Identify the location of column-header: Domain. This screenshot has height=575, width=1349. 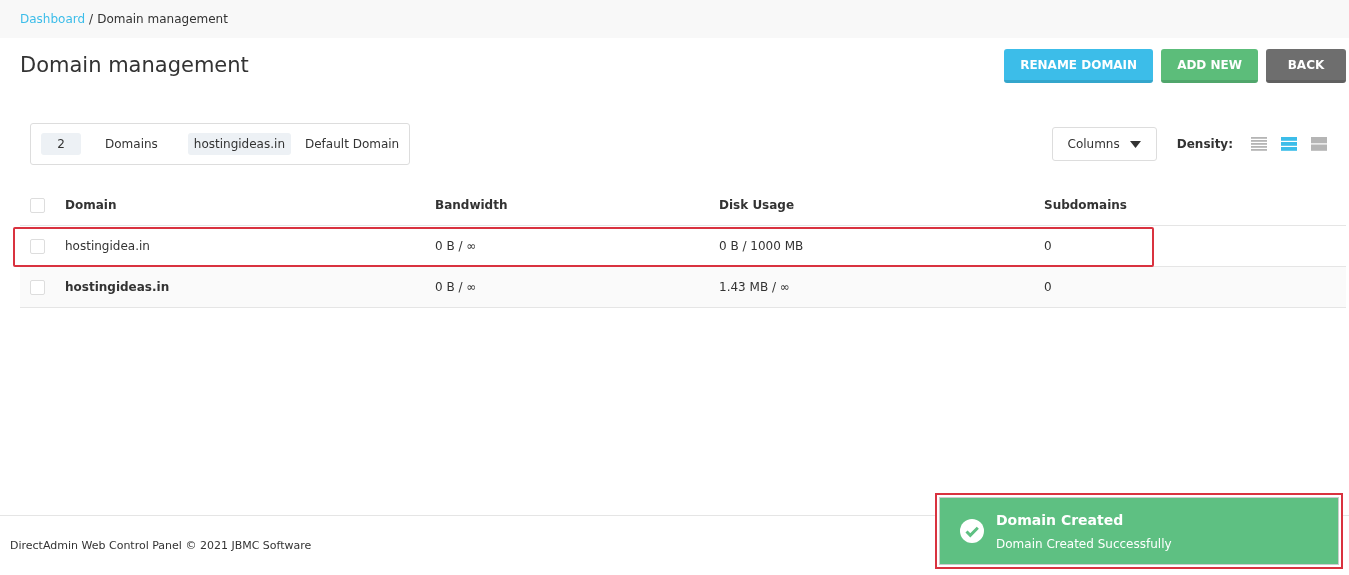
(91, 205).